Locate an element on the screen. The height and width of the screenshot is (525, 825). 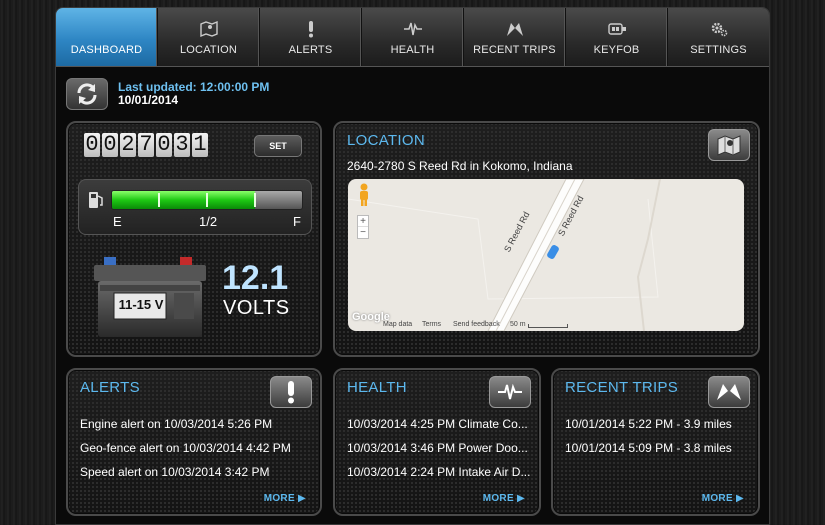
odometer-digit: 3 is located at coordinates (182, 144).